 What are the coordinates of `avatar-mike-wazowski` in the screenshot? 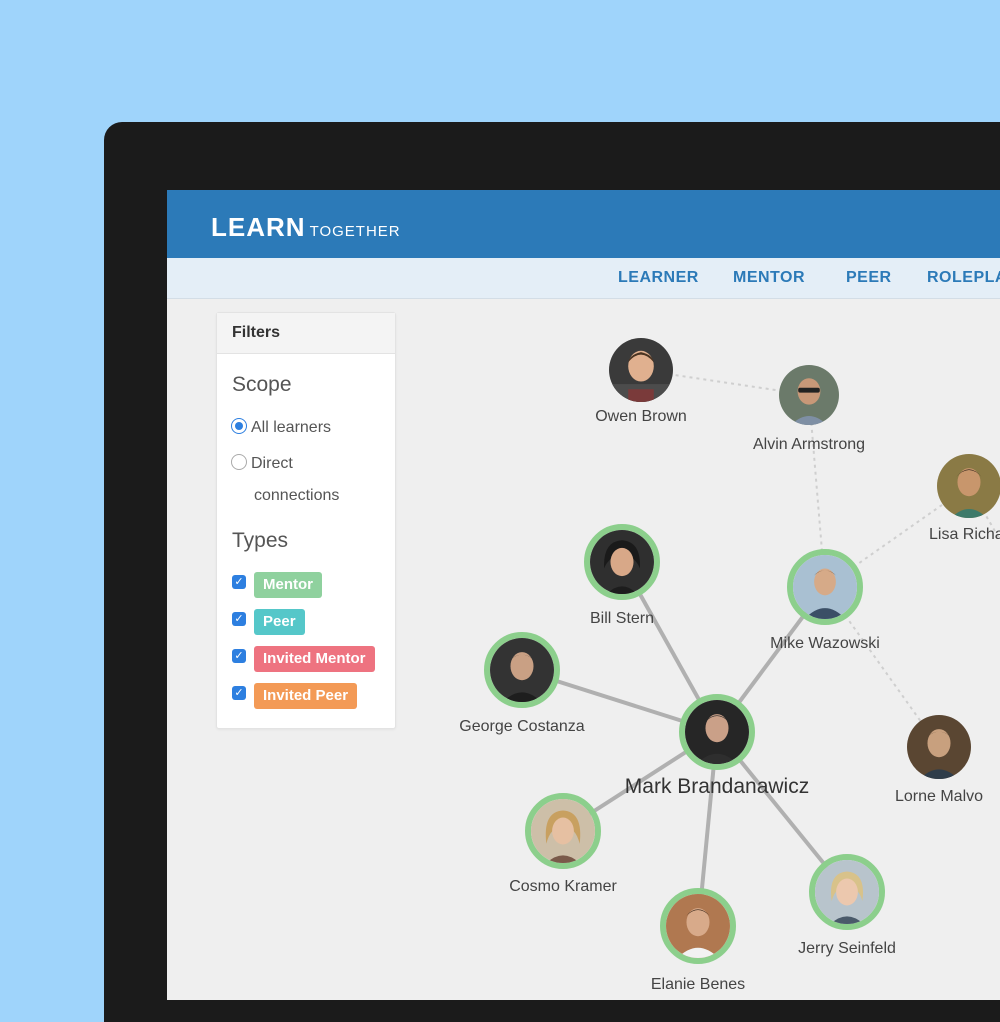 It's located at (825, 587).